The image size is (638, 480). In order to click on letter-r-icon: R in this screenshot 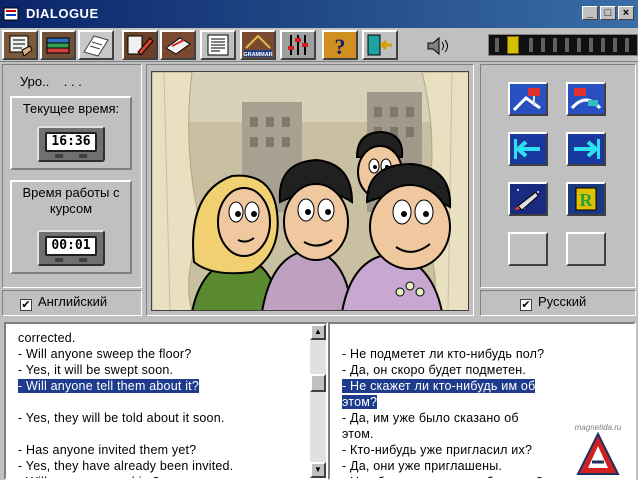, I will do `click(586, 199)`.